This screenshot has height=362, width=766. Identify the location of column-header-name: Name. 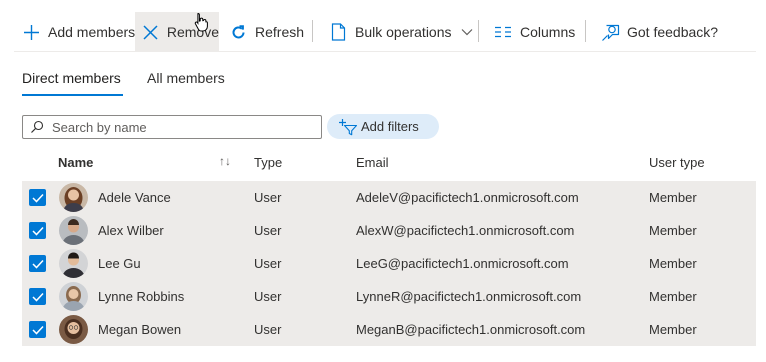
(75, 162).